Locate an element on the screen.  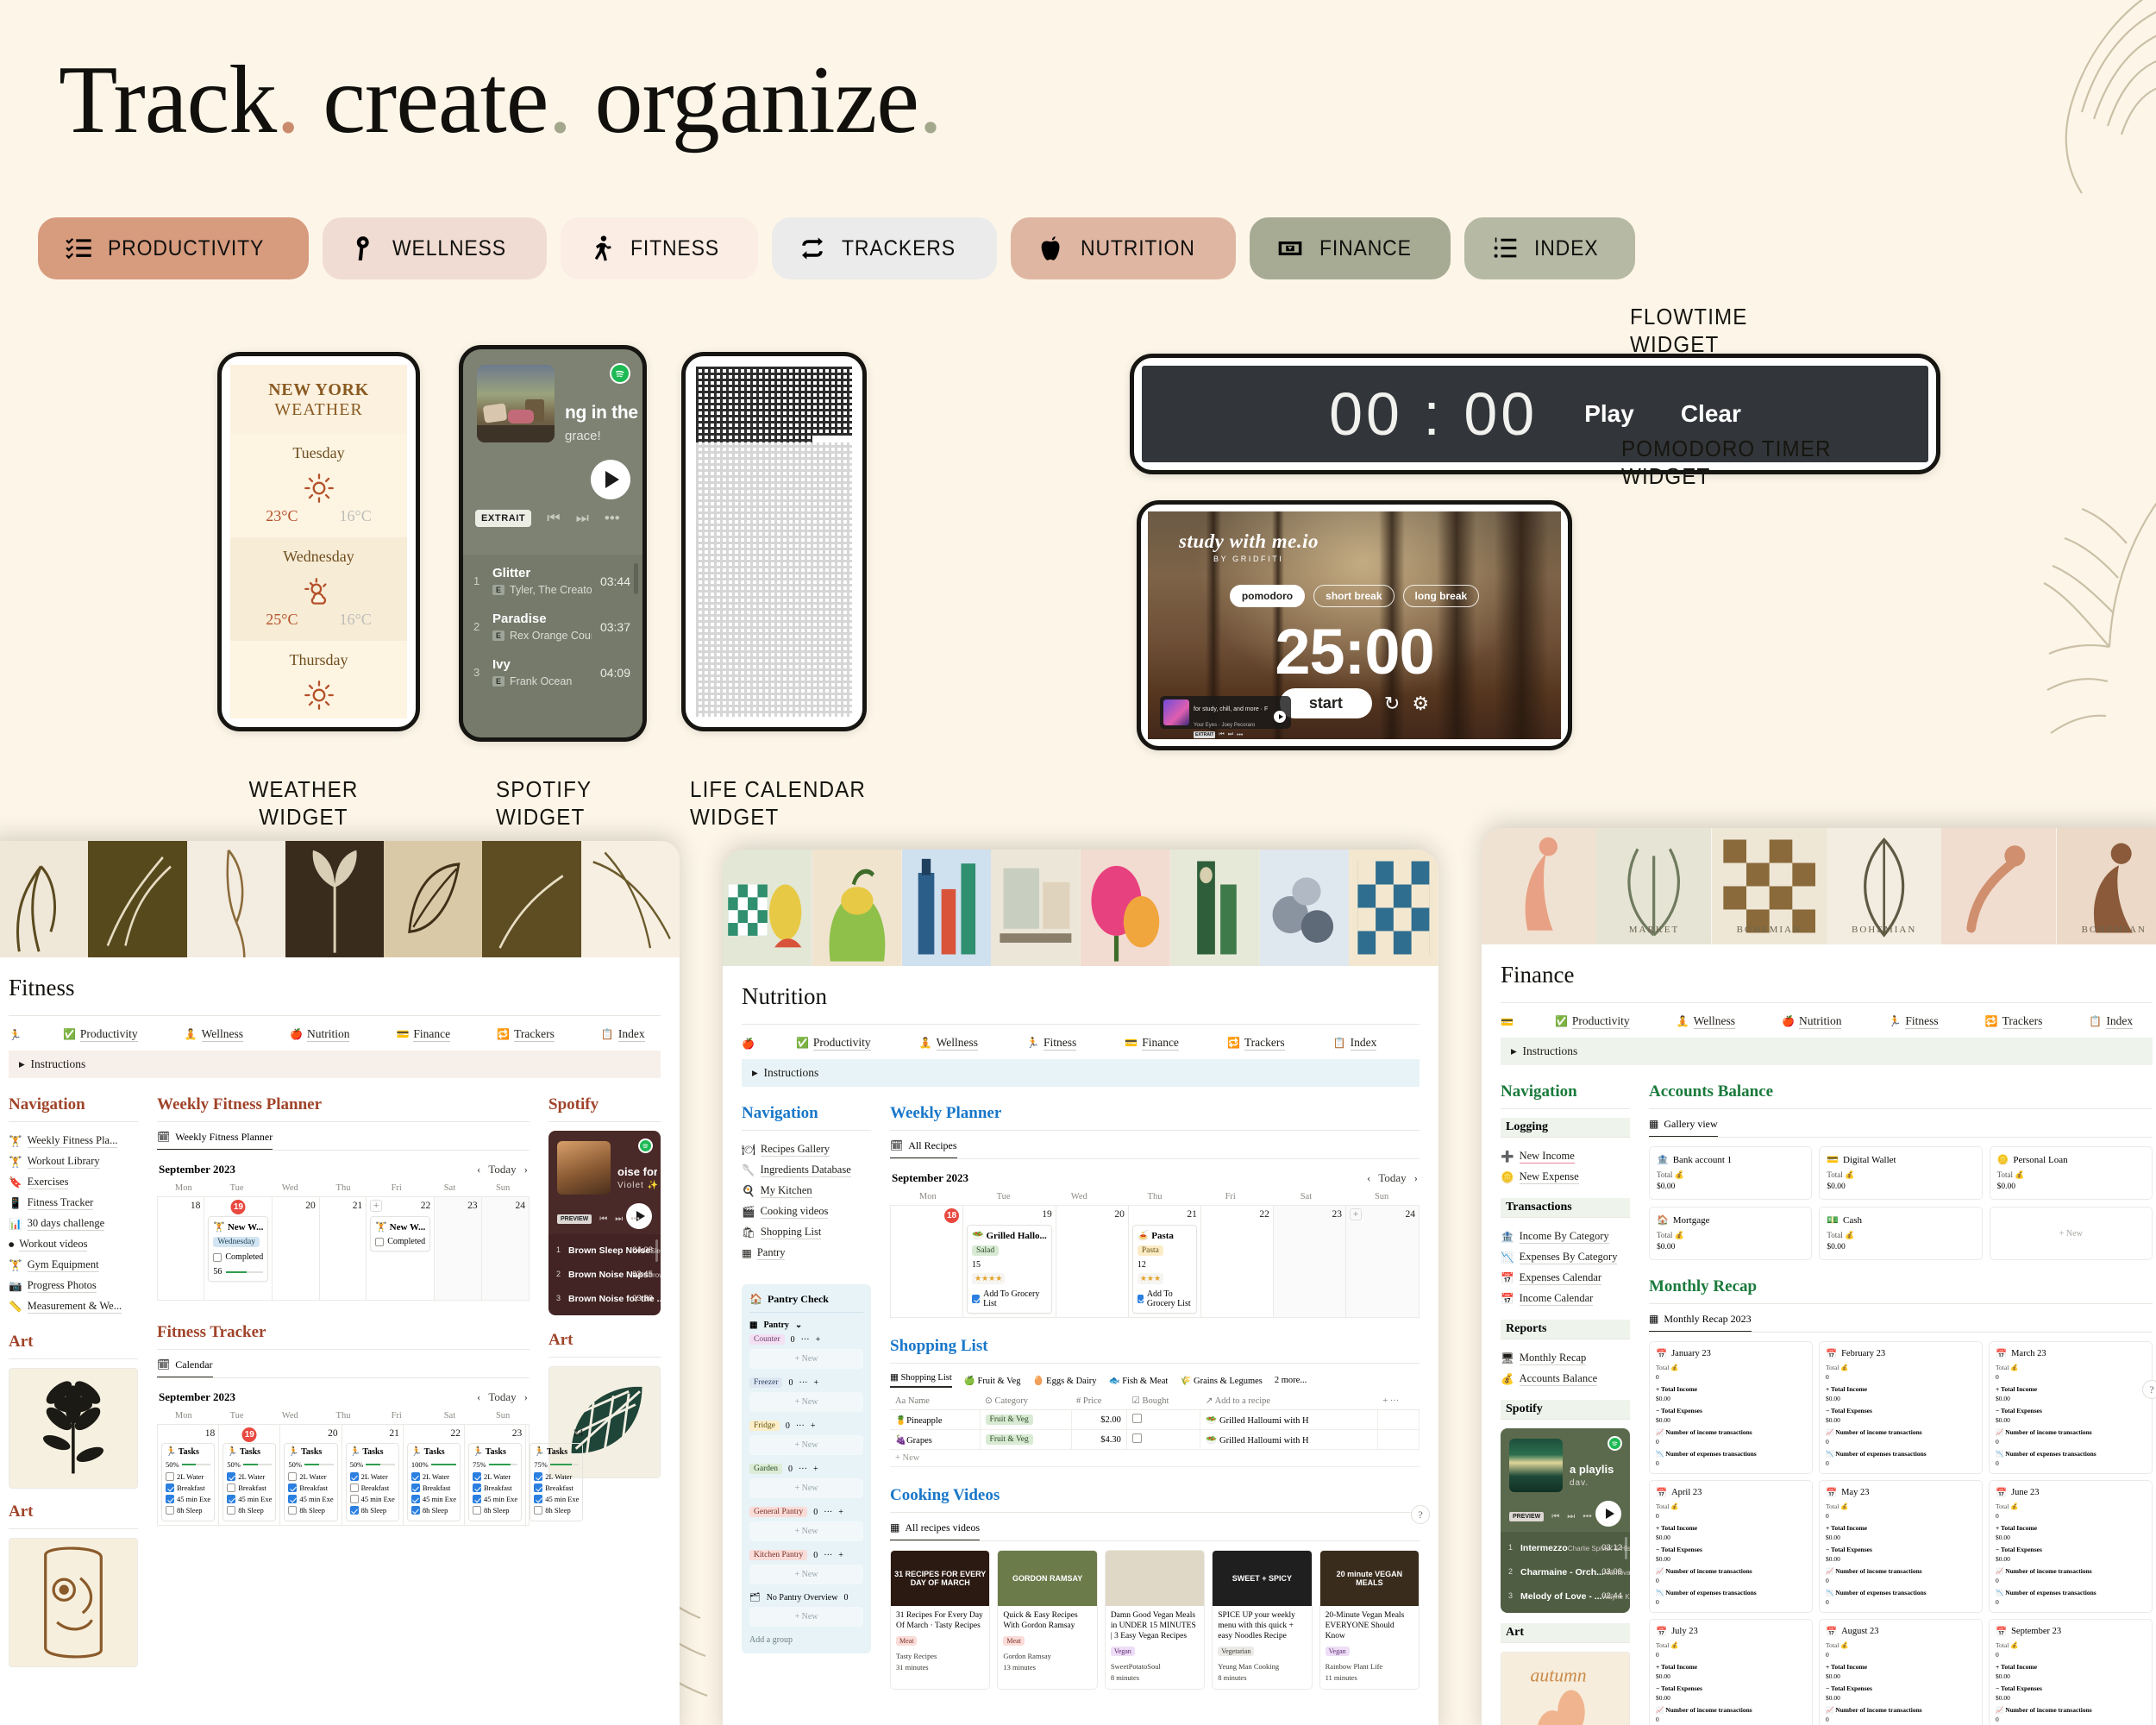
add-icon: + is located at coordinates (818, 1340).